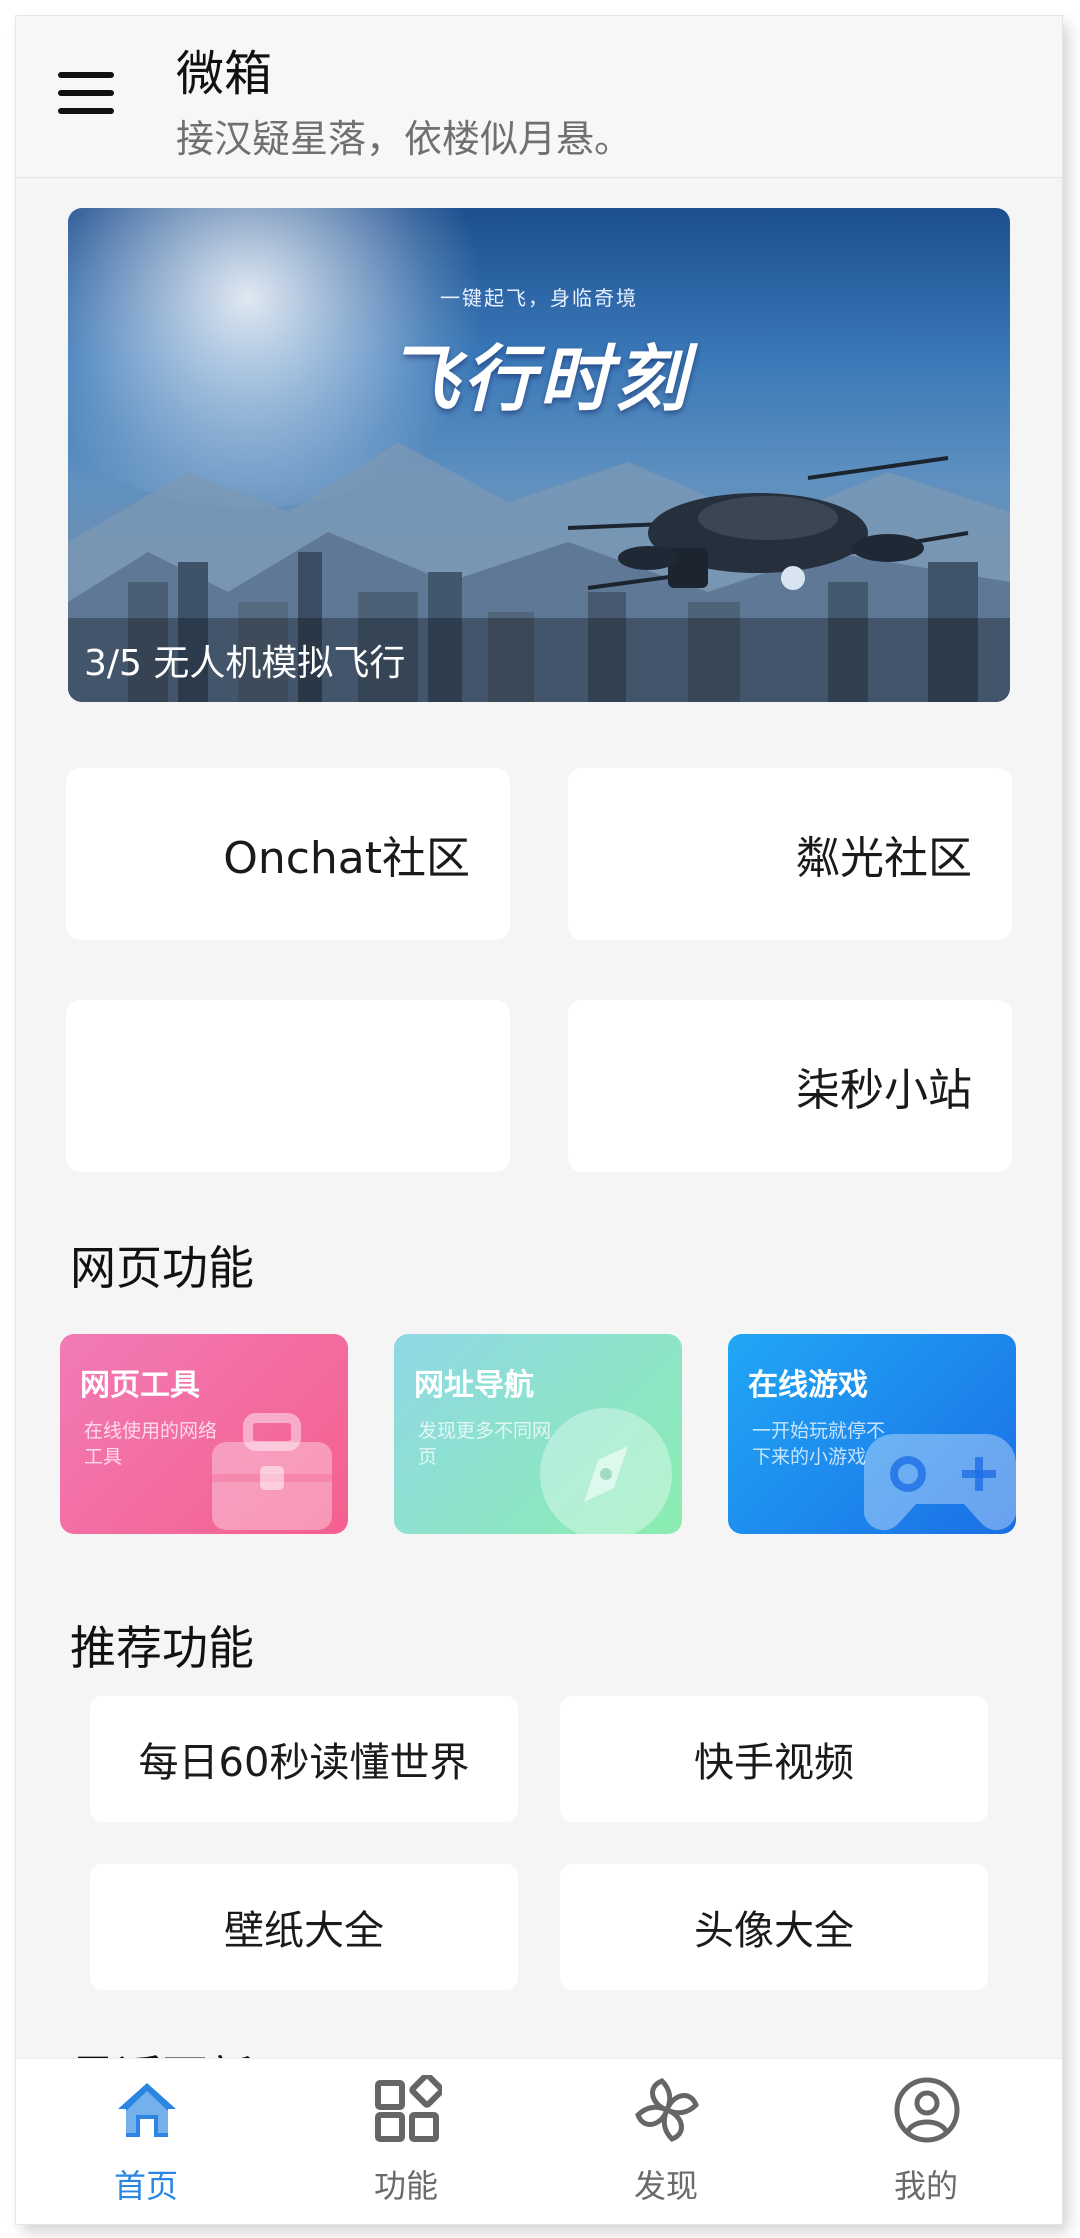 The image size is (1080, 2238). Describe the element at coordinates (808, 1385) in the screenshot. I see `feature-title: 在线游戏` at that location.